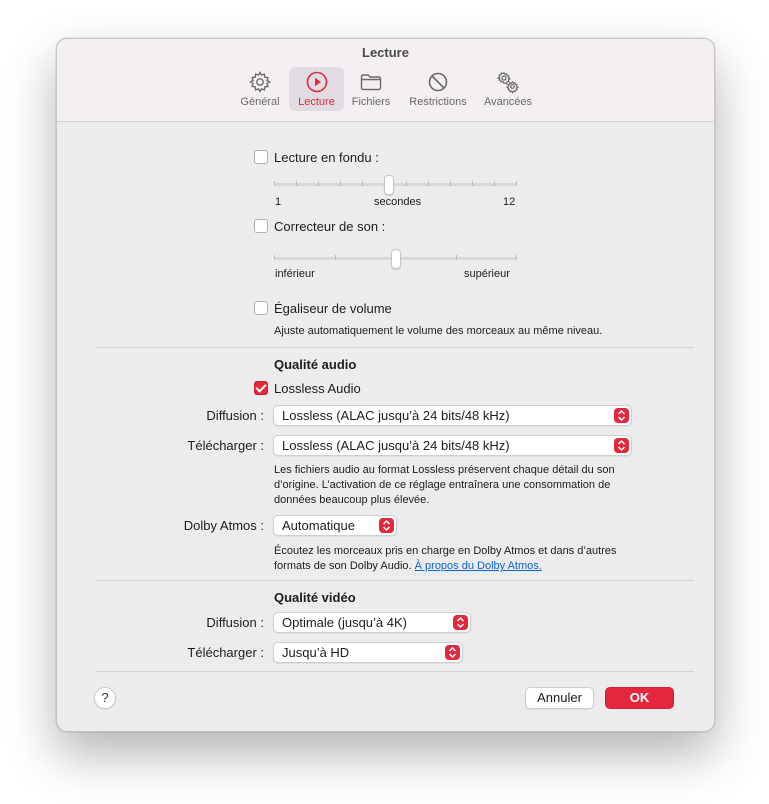  I want to click on lossless-description-line: données beaucoup plus élevée., so click(352, 500).